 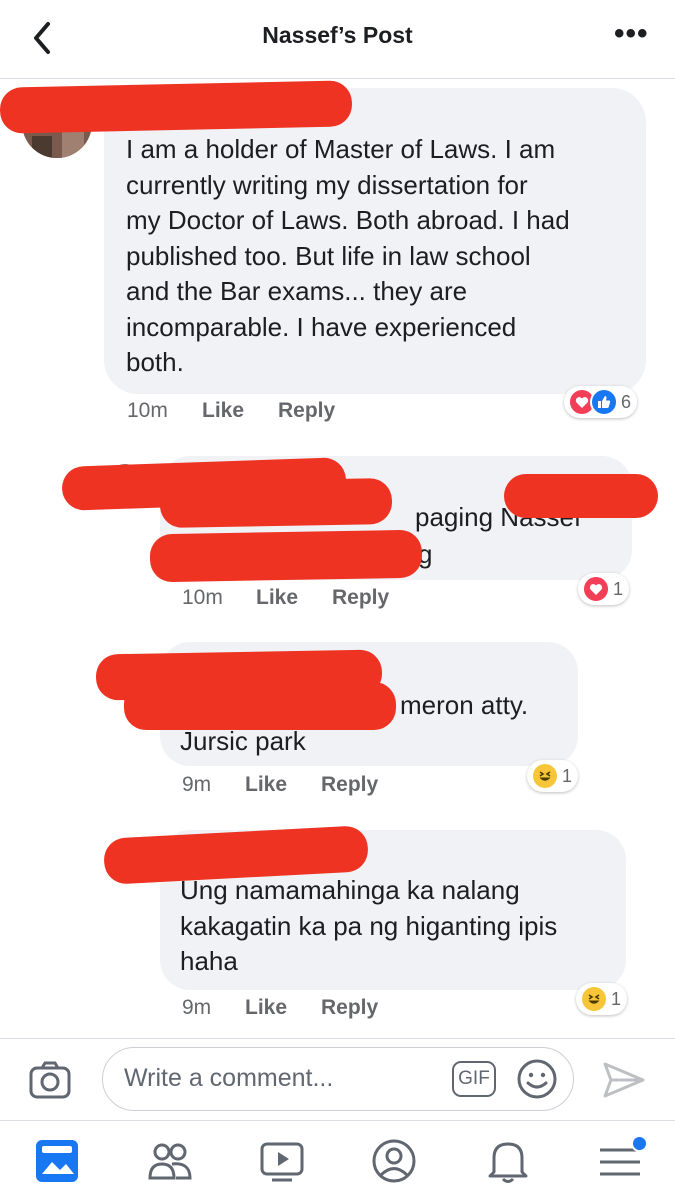 I want to click on notification-dot, so click(x=639, y=1143).